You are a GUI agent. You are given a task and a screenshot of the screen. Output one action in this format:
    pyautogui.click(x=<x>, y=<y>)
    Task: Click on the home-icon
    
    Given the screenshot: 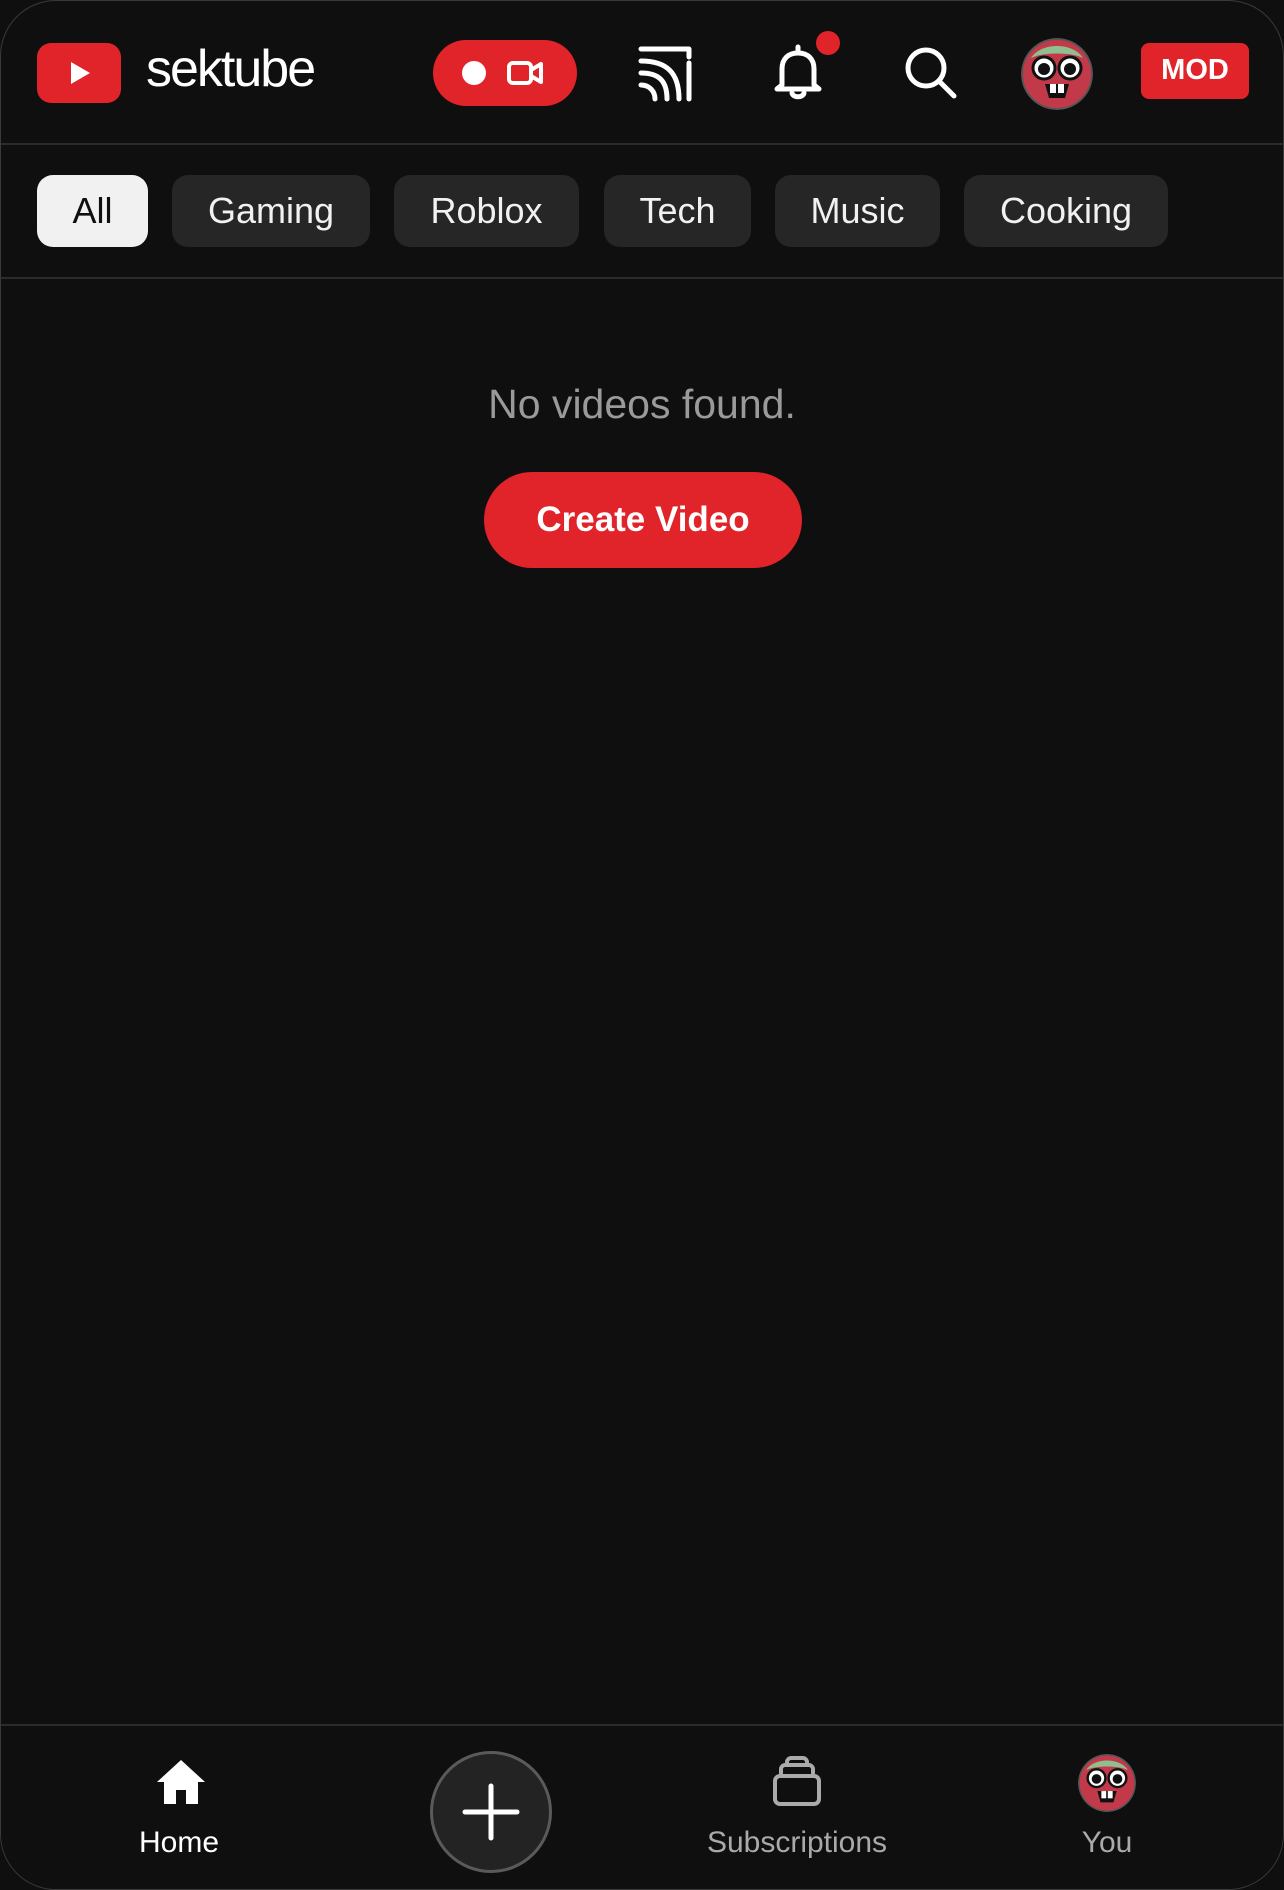 What is the action you would take?
    pyautogui.click(x=181, y=1782)
    